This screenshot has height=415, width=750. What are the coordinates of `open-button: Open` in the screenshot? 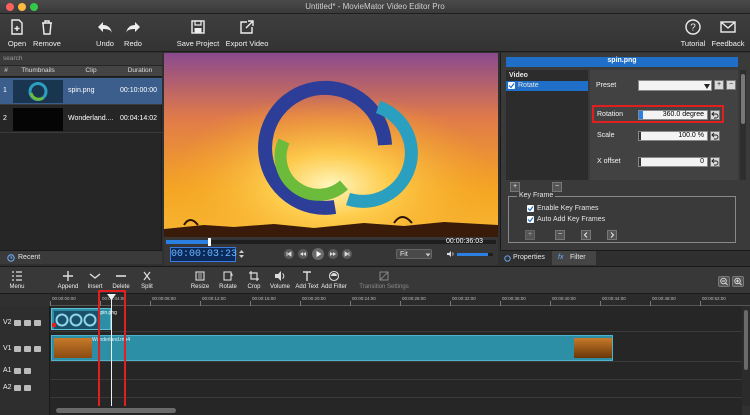 It's located at (17, 33).